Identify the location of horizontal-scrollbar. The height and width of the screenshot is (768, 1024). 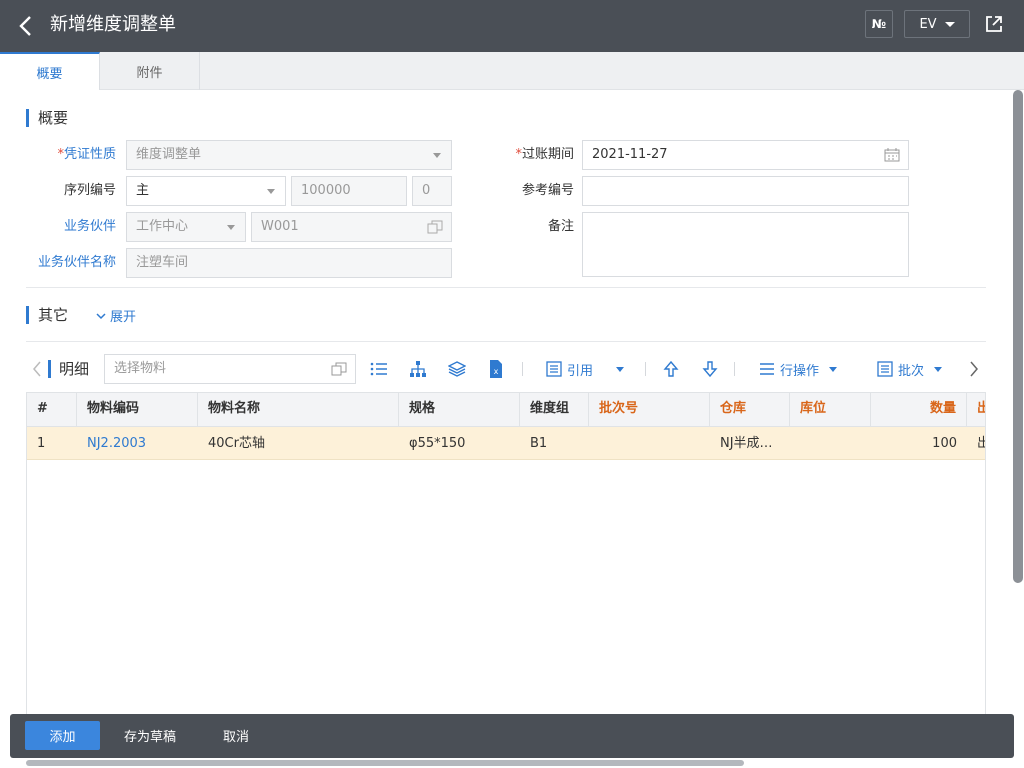
(385, 763).